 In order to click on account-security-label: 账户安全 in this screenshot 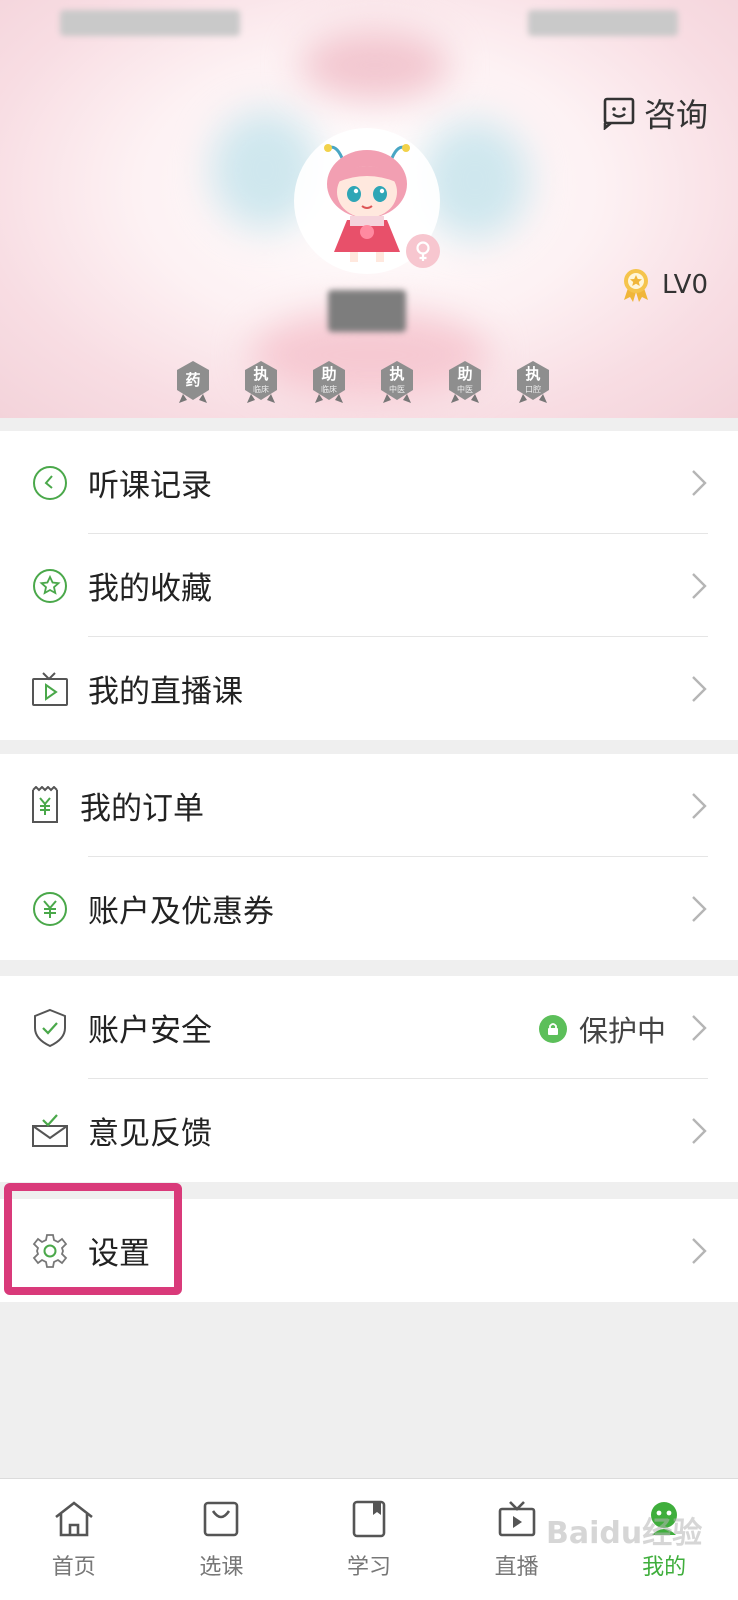, I will do `click(150, 1031)`.